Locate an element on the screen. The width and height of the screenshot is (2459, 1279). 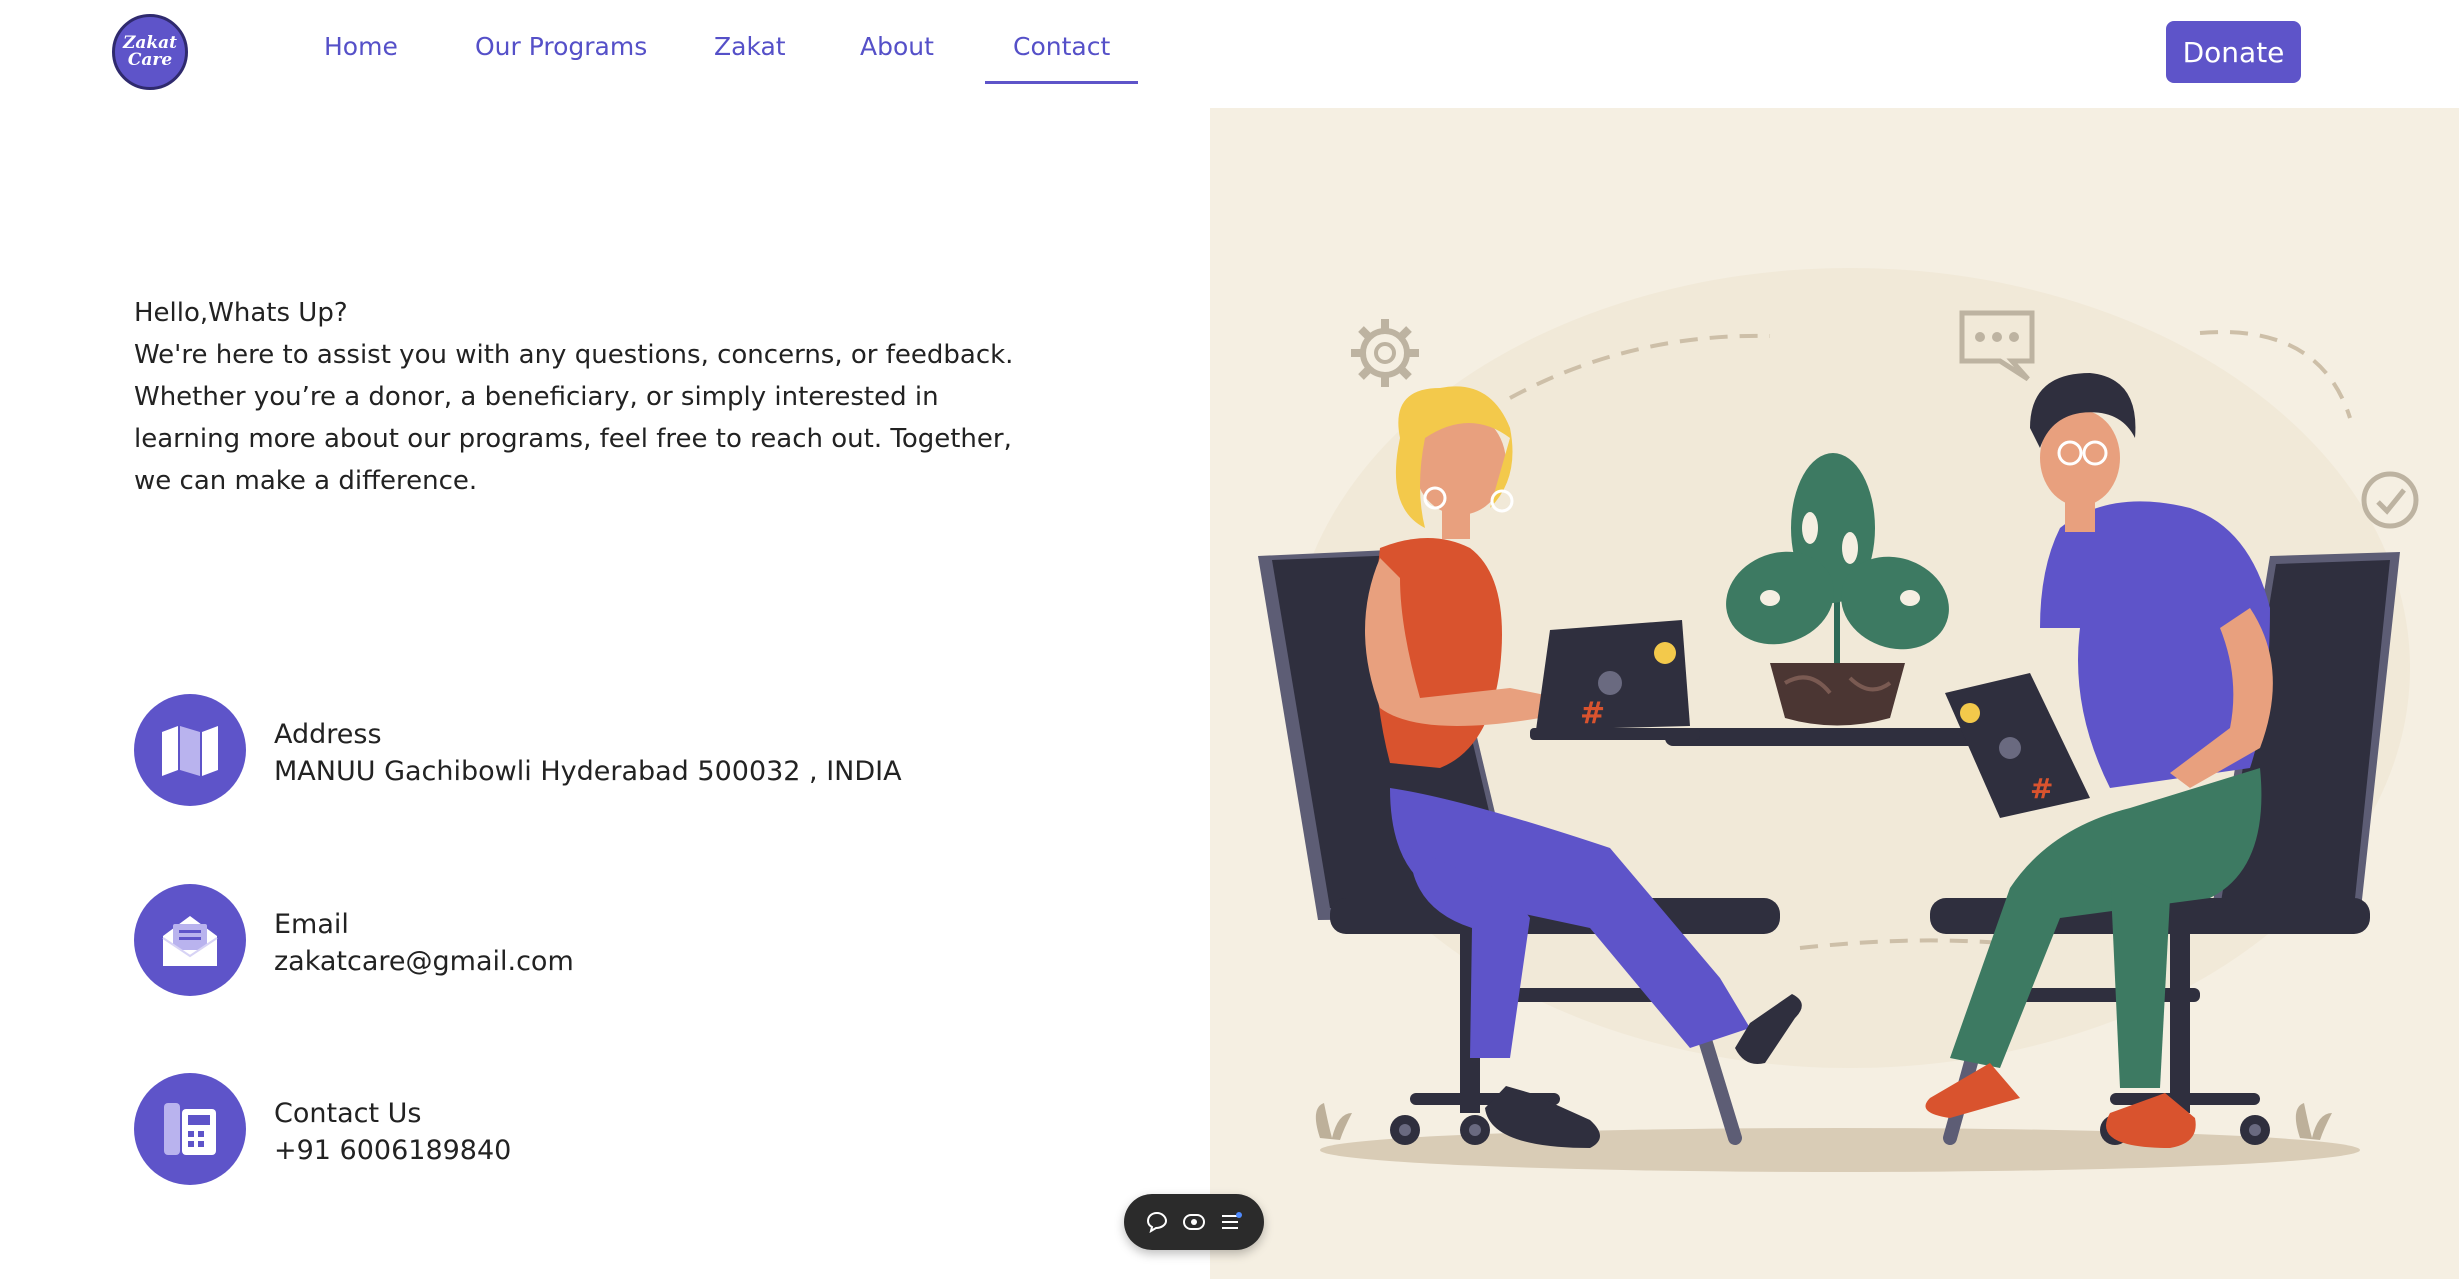
comment-icon is located at coordinates (1157, 1222).